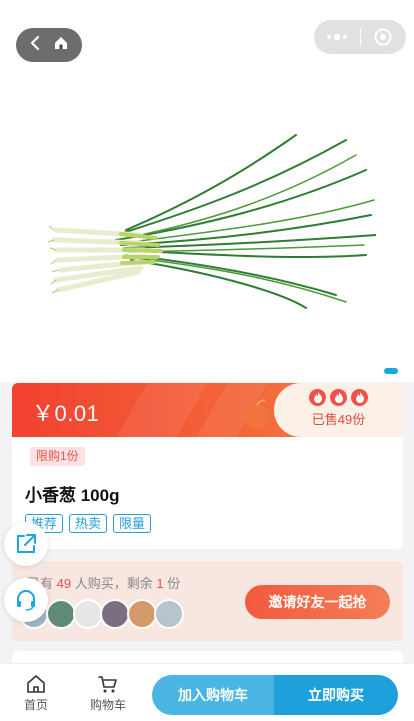 This screenshot has height=721, width=414. I want to click on target-circle-icon, so click(384, 37).